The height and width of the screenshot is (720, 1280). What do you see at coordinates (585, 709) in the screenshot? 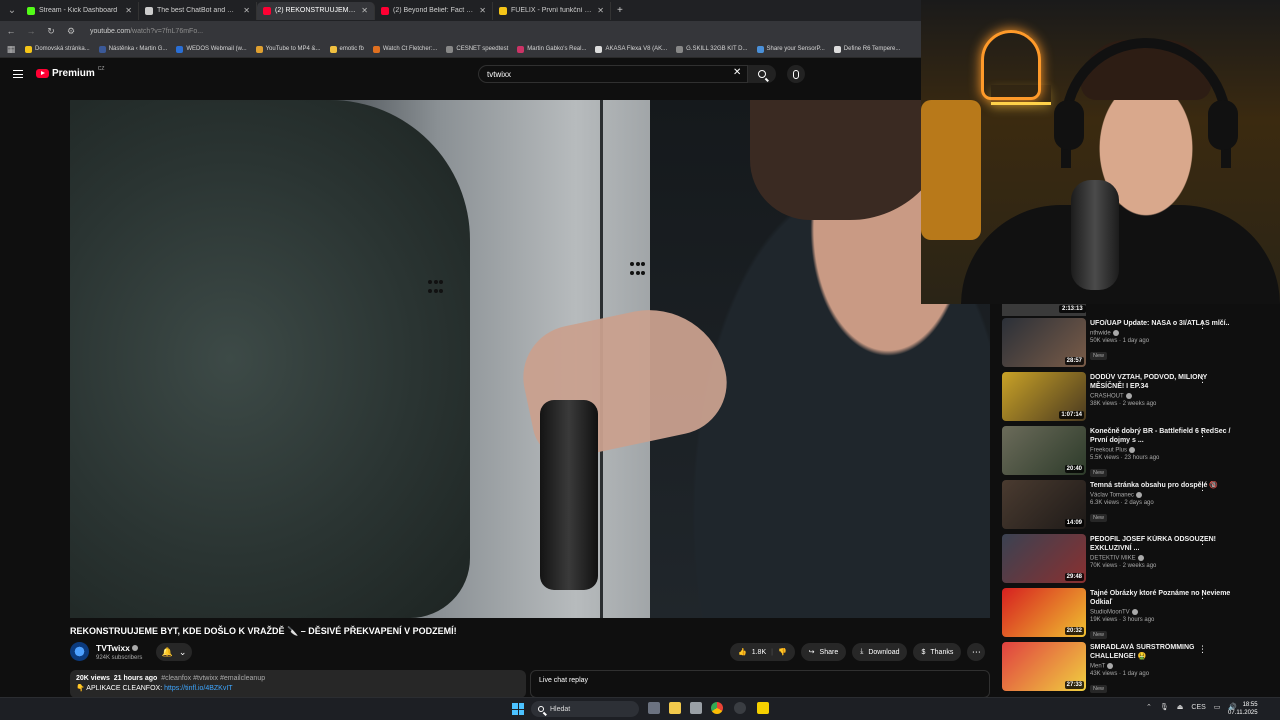
I see `taskbar-search: Hledat` at bounding box center [585, 709].